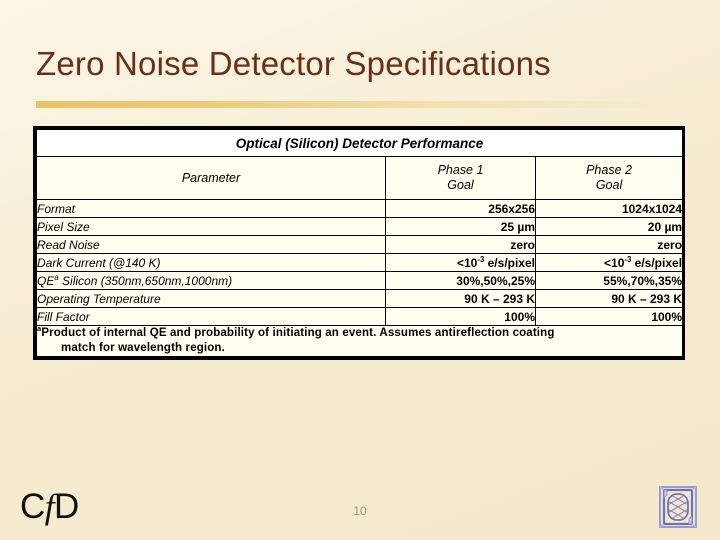  What do you see at coordinates (609, 316) in the screenshot?
I see `row-value-phase2: 100%` at bounding box center [609, 316].